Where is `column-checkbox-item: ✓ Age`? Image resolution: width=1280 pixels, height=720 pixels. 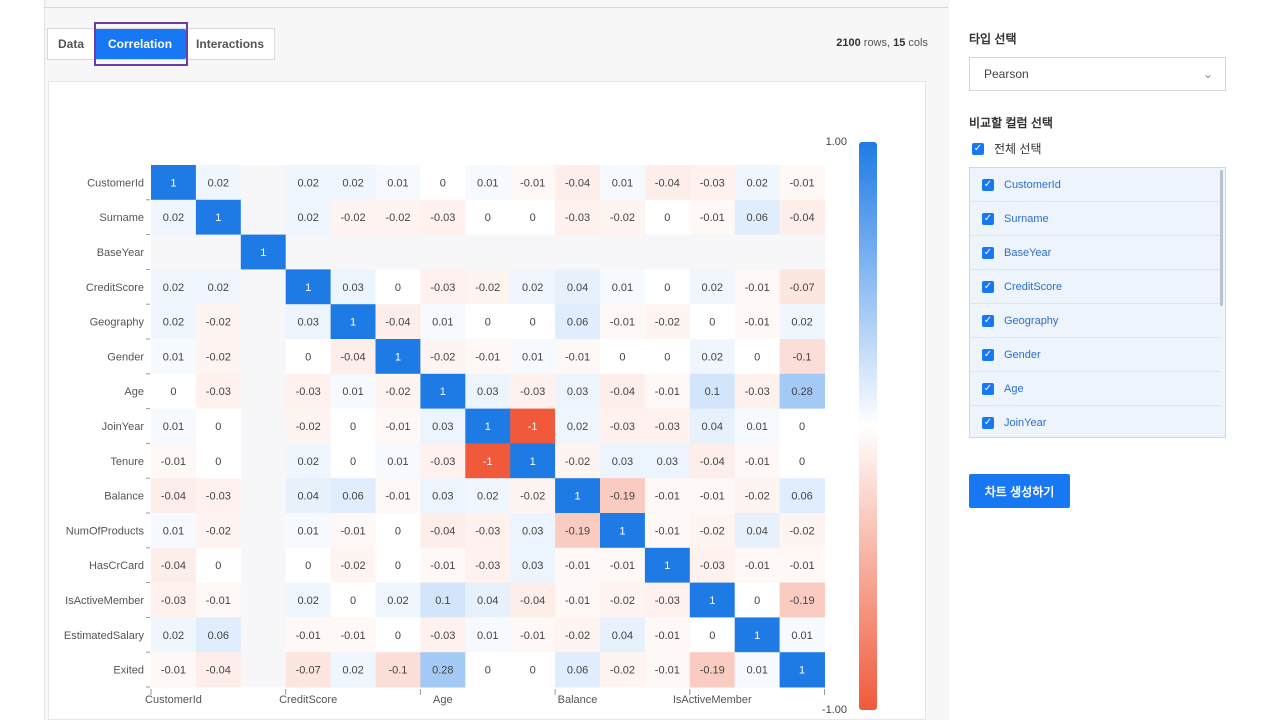 column-checkbox-item: ✓ Age is located at coordinates (1095, 389).